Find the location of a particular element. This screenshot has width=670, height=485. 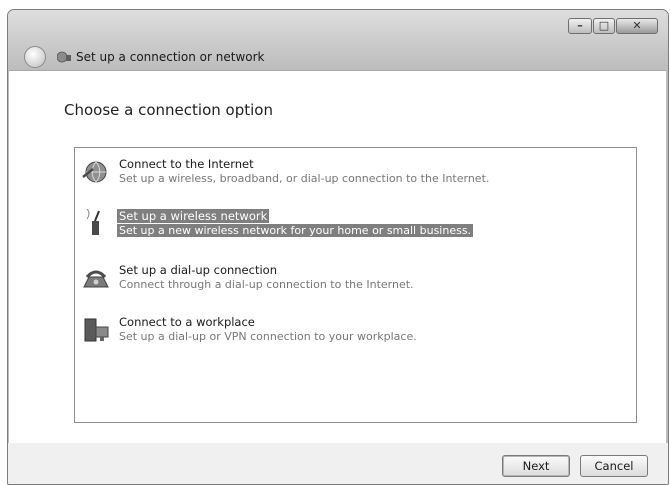

option-title: Set up a dial-up connection is located at coordinates (198, 270).